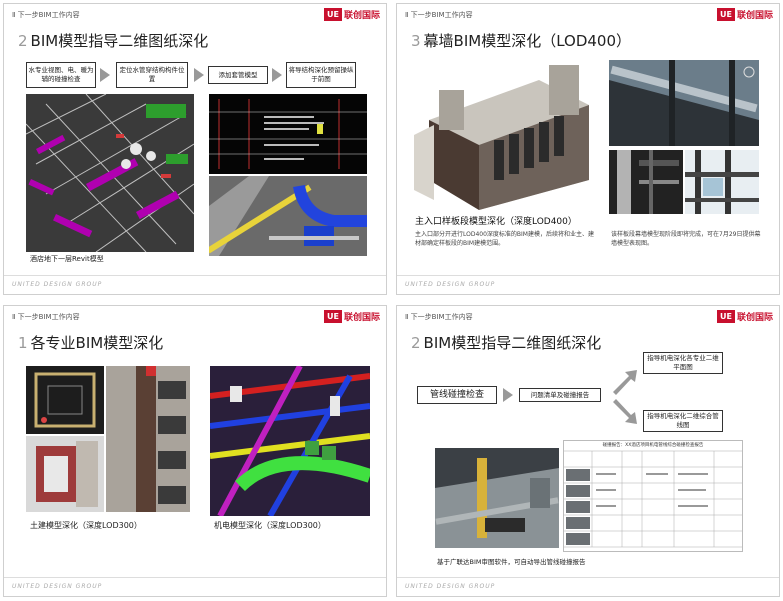 The height and width of the screenshot is (601, 783). What do you see at coordinates (511, 562) in the screenshot?
I see `image-caption: 基于广联达BIM审图软件，可自动导出管线碰撞报告` at bounding box center [511, 562].